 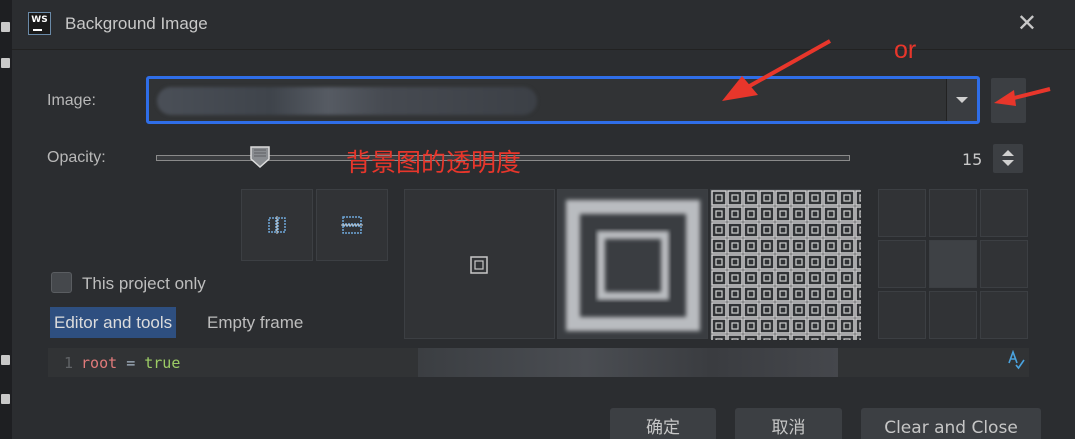 I want to click on anchor-top-center, so click(x=953, y=213).